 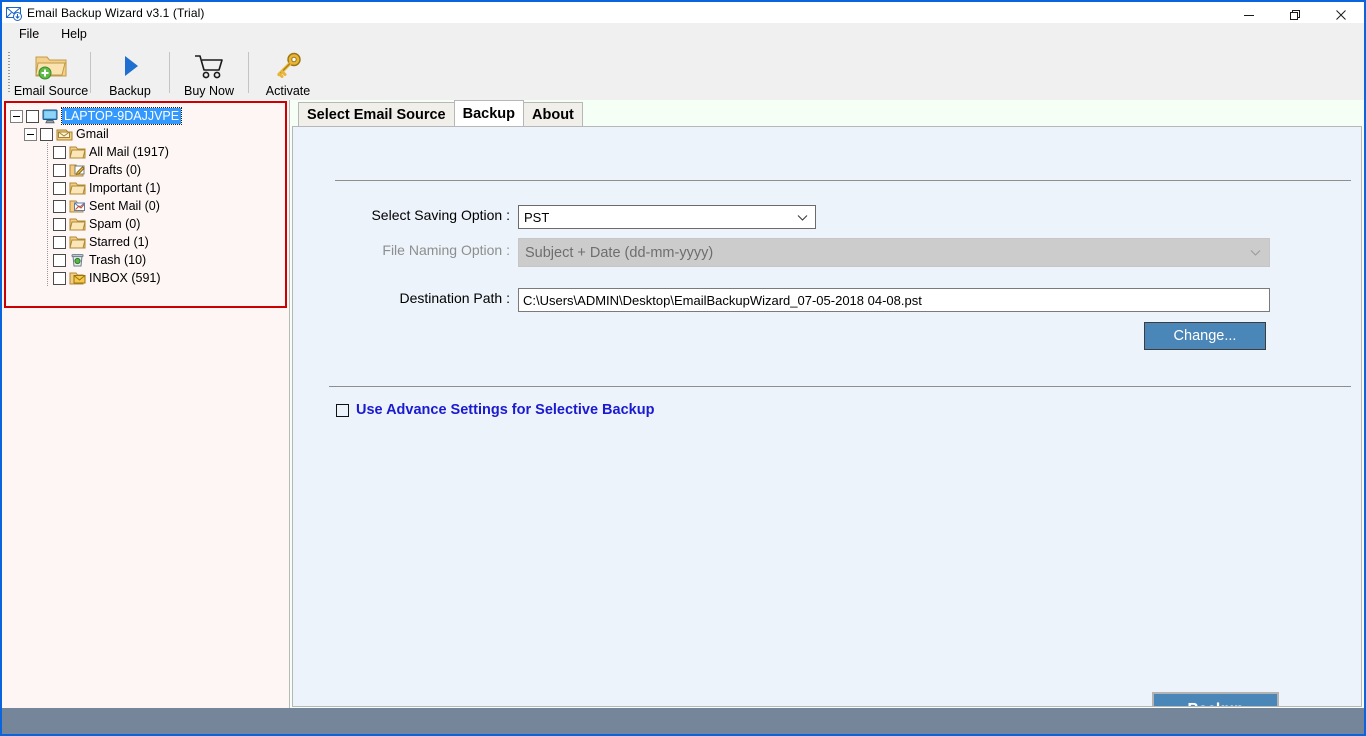 I want to click on tree-node-label: Trash (10), so click(x=118, y=260).